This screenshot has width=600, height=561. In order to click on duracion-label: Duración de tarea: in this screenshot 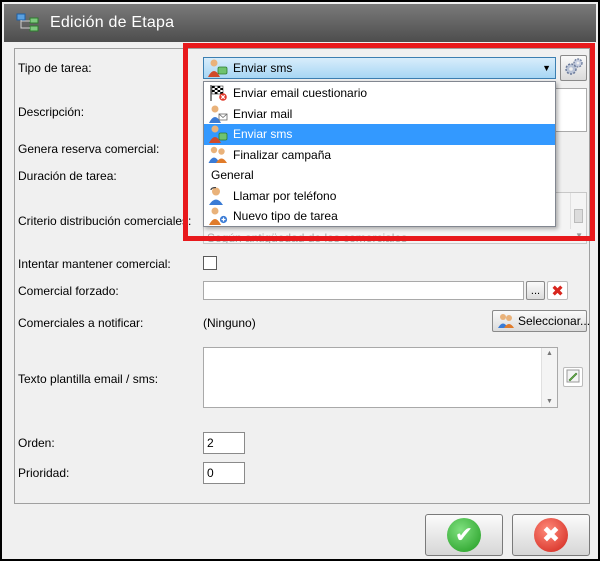, I will do `click(67, 176)`.